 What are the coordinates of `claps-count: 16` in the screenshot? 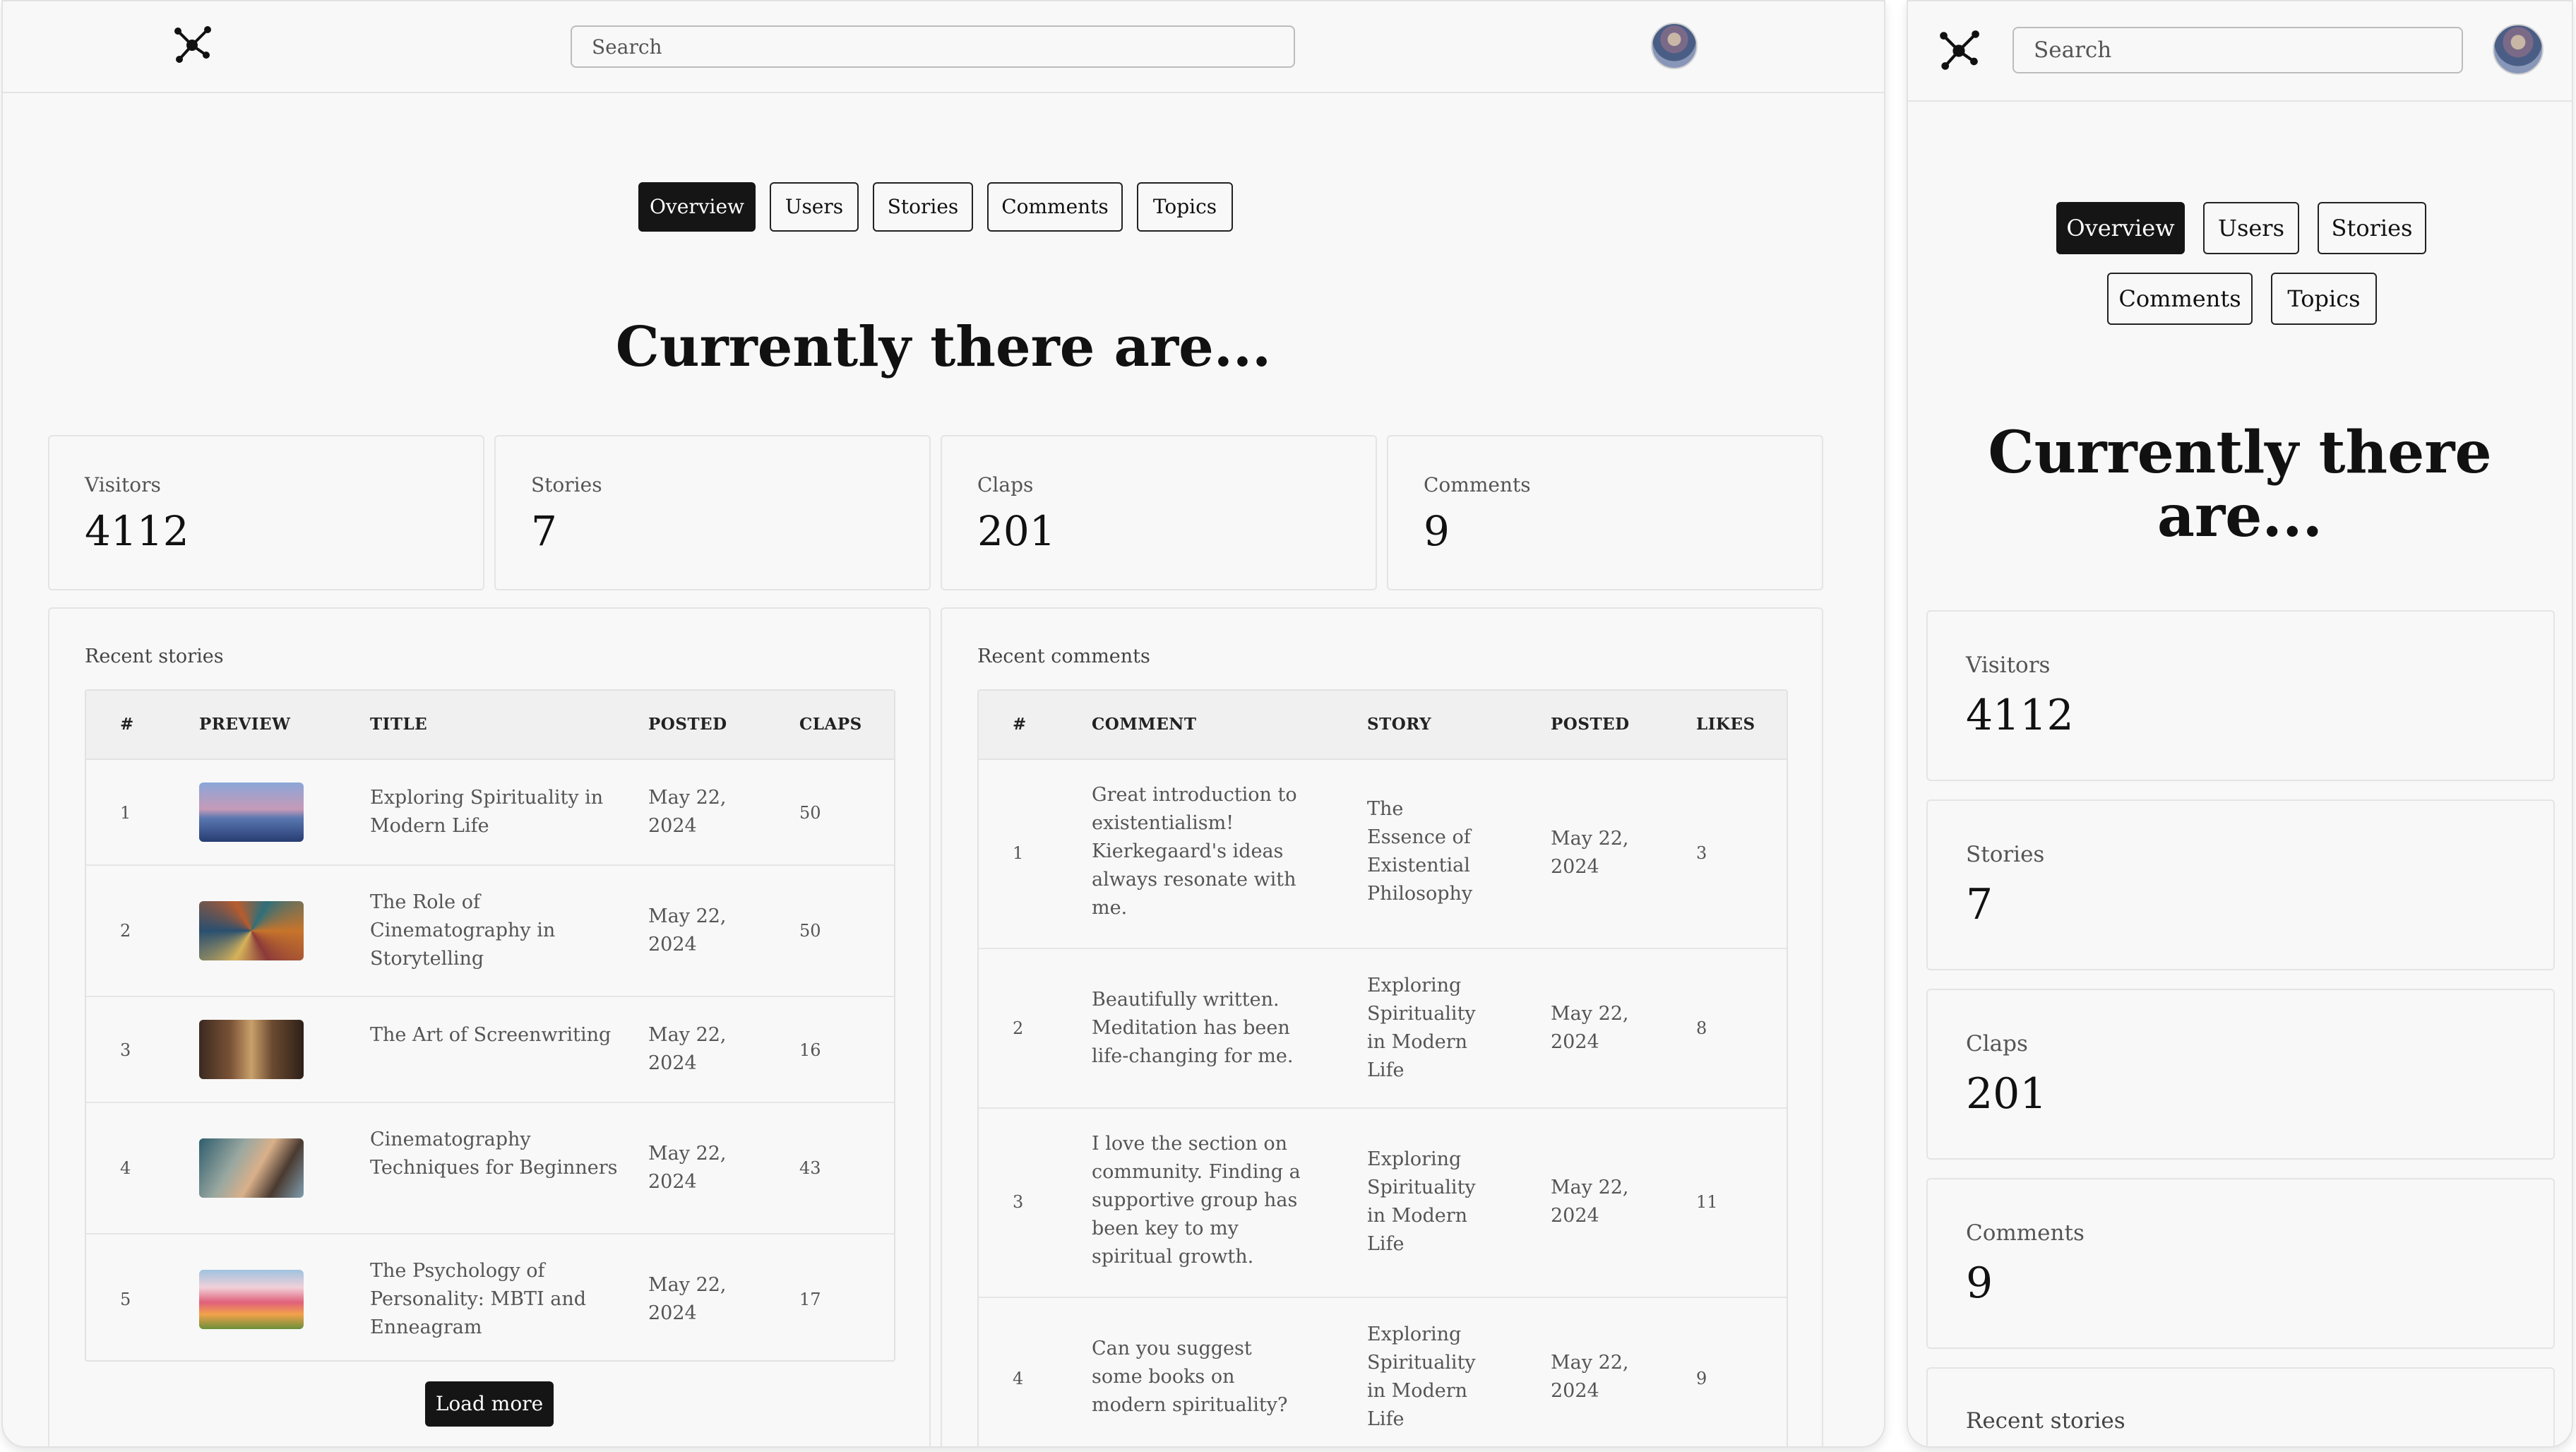 It's located at (810, 1050).